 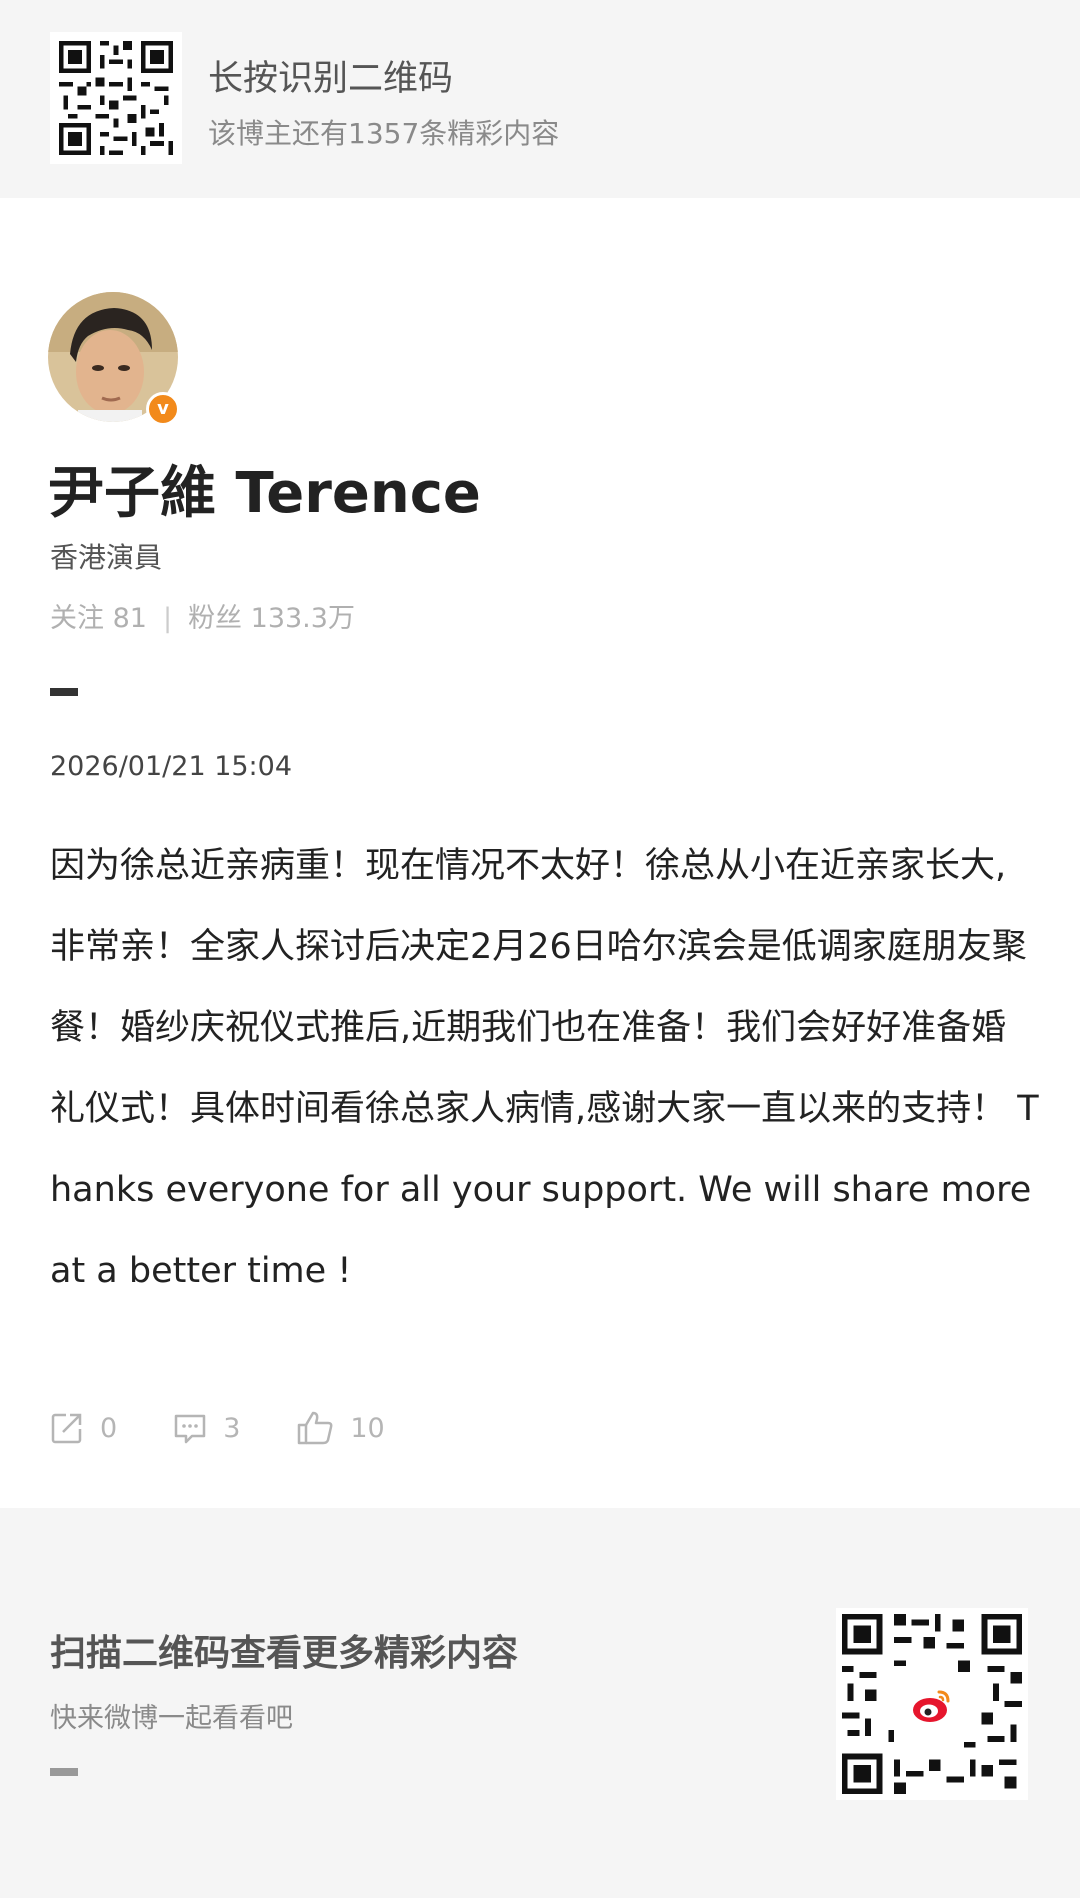 What do you see at coordinates (116, 98) in the screenshot?
I see `top-qr-code` at bounding box center [116, 98].